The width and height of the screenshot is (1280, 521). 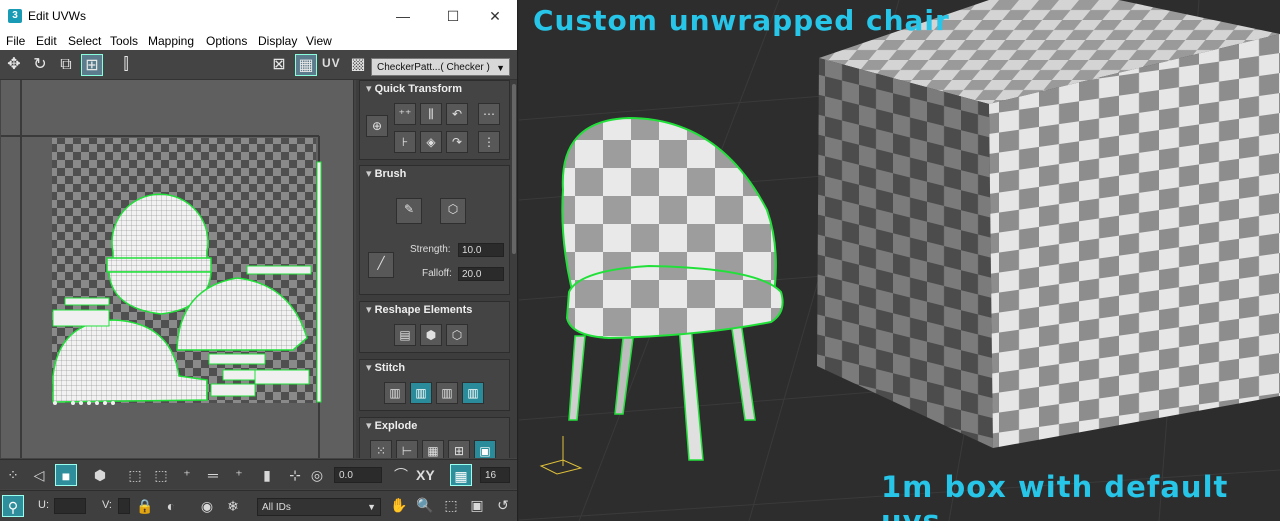 What do you see at coordinates (485, 449) in the screenshot?
I see `explode-teal-icon: ▣` at bounding box center [485, 449].